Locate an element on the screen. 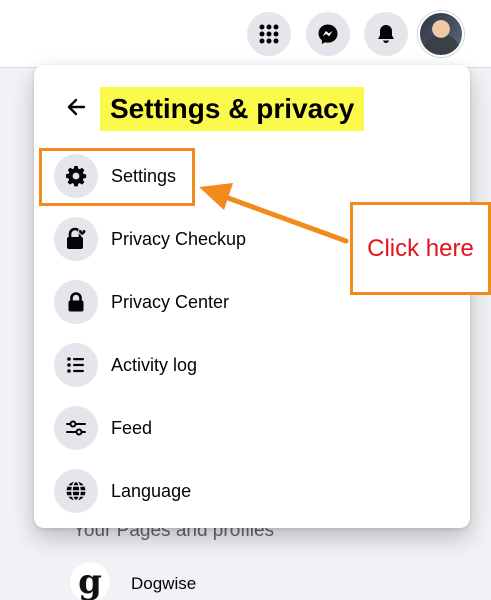 This screenshot has width=491, height=600. callout-text: Click here is located at coordinates (420, 248).